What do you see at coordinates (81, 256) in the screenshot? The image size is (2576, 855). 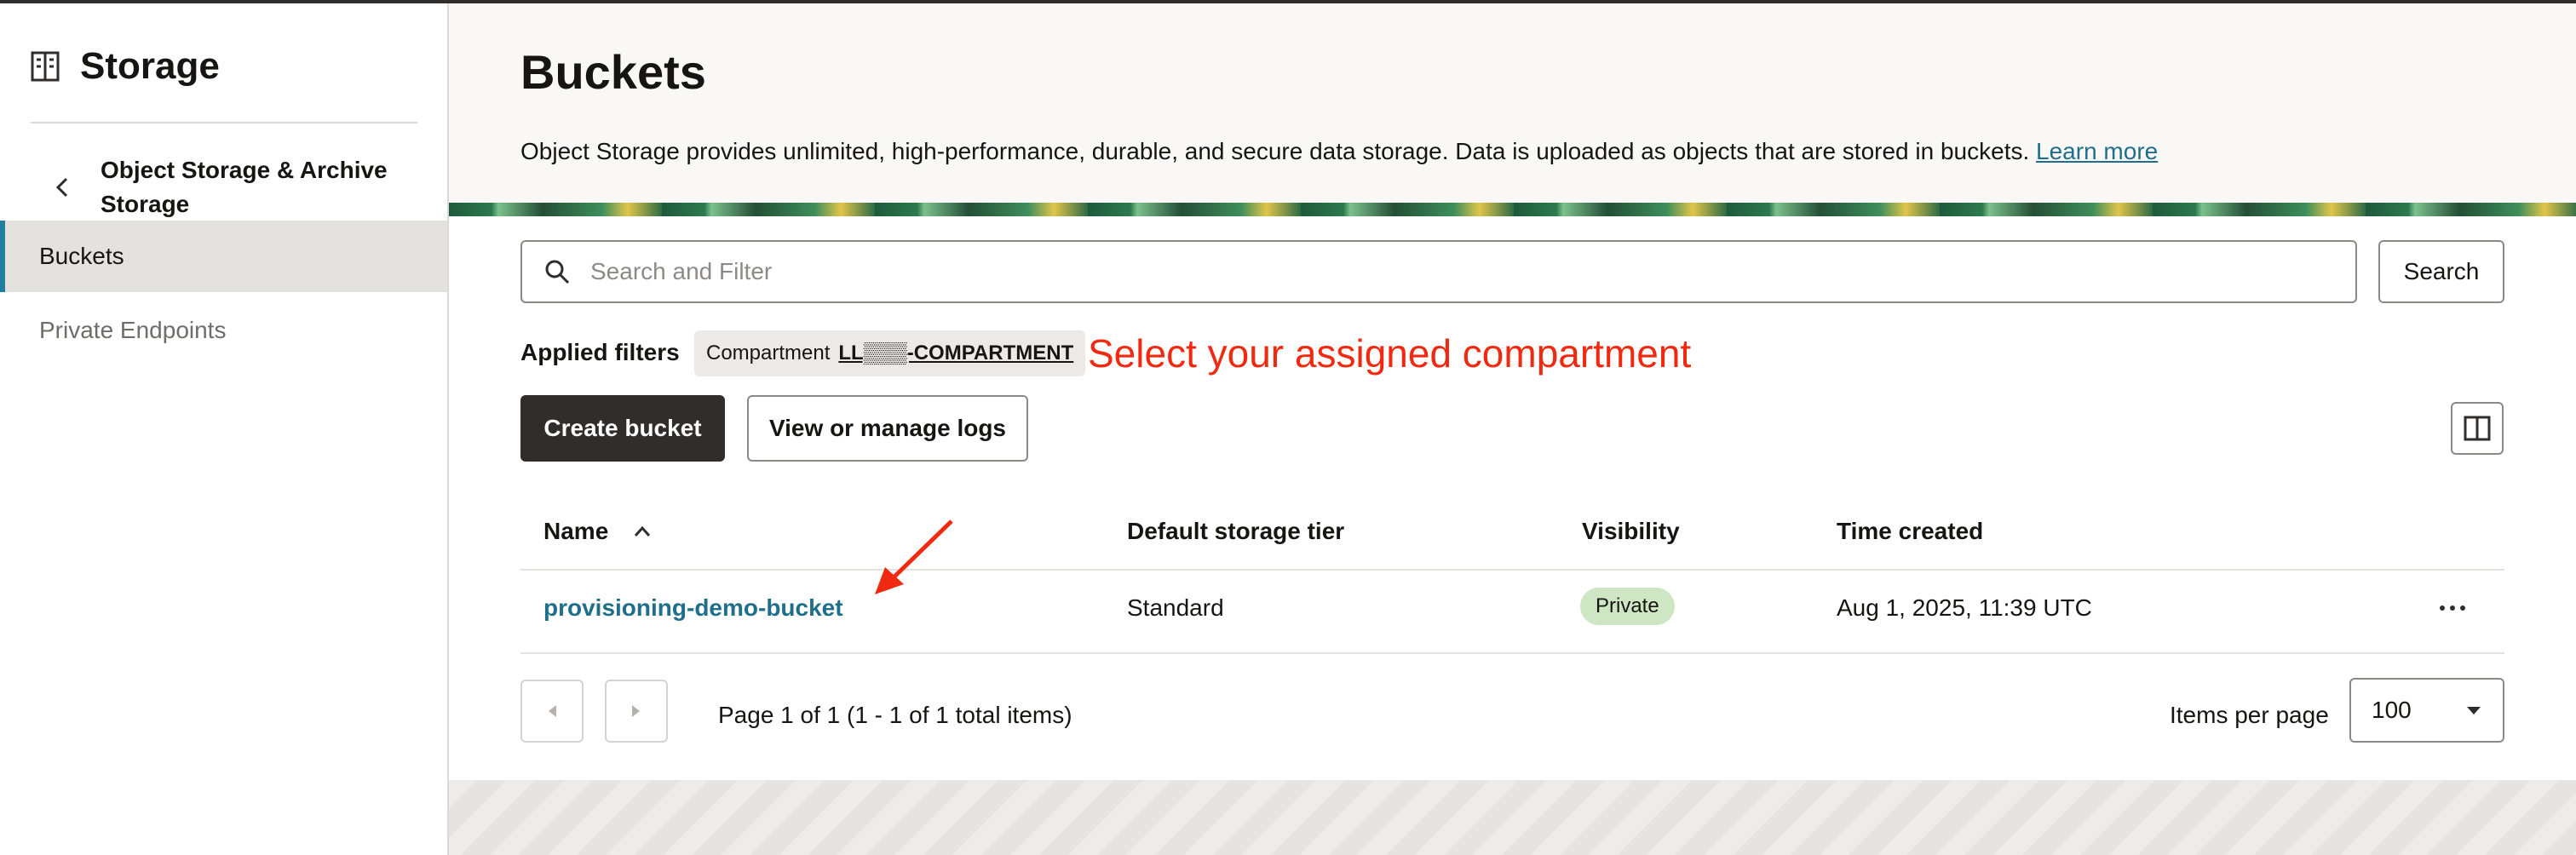 I see `sidebar-item-label: Buckets` at bounding box center [81, 256].